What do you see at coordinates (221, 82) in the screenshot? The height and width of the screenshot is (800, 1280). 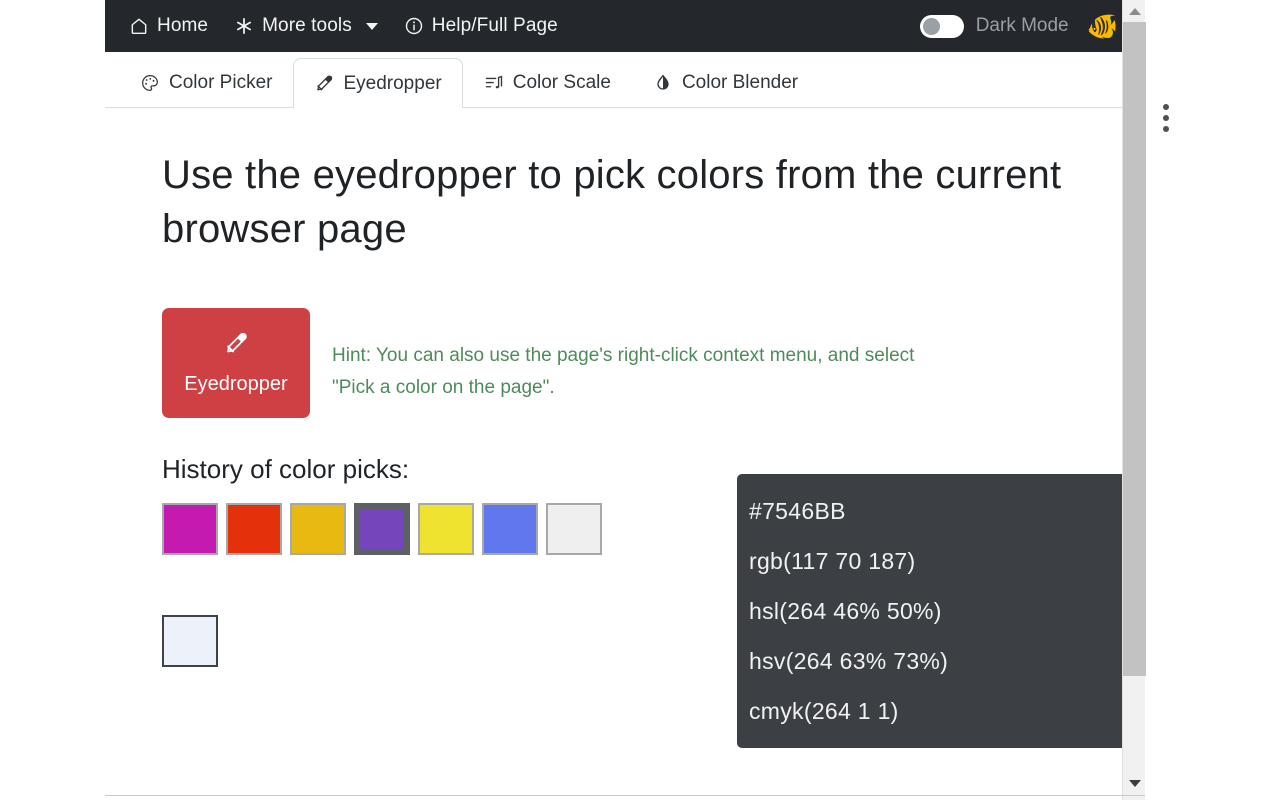 I see `tab-color-picker-label: Color Picker` at bounding box center [221, 82].